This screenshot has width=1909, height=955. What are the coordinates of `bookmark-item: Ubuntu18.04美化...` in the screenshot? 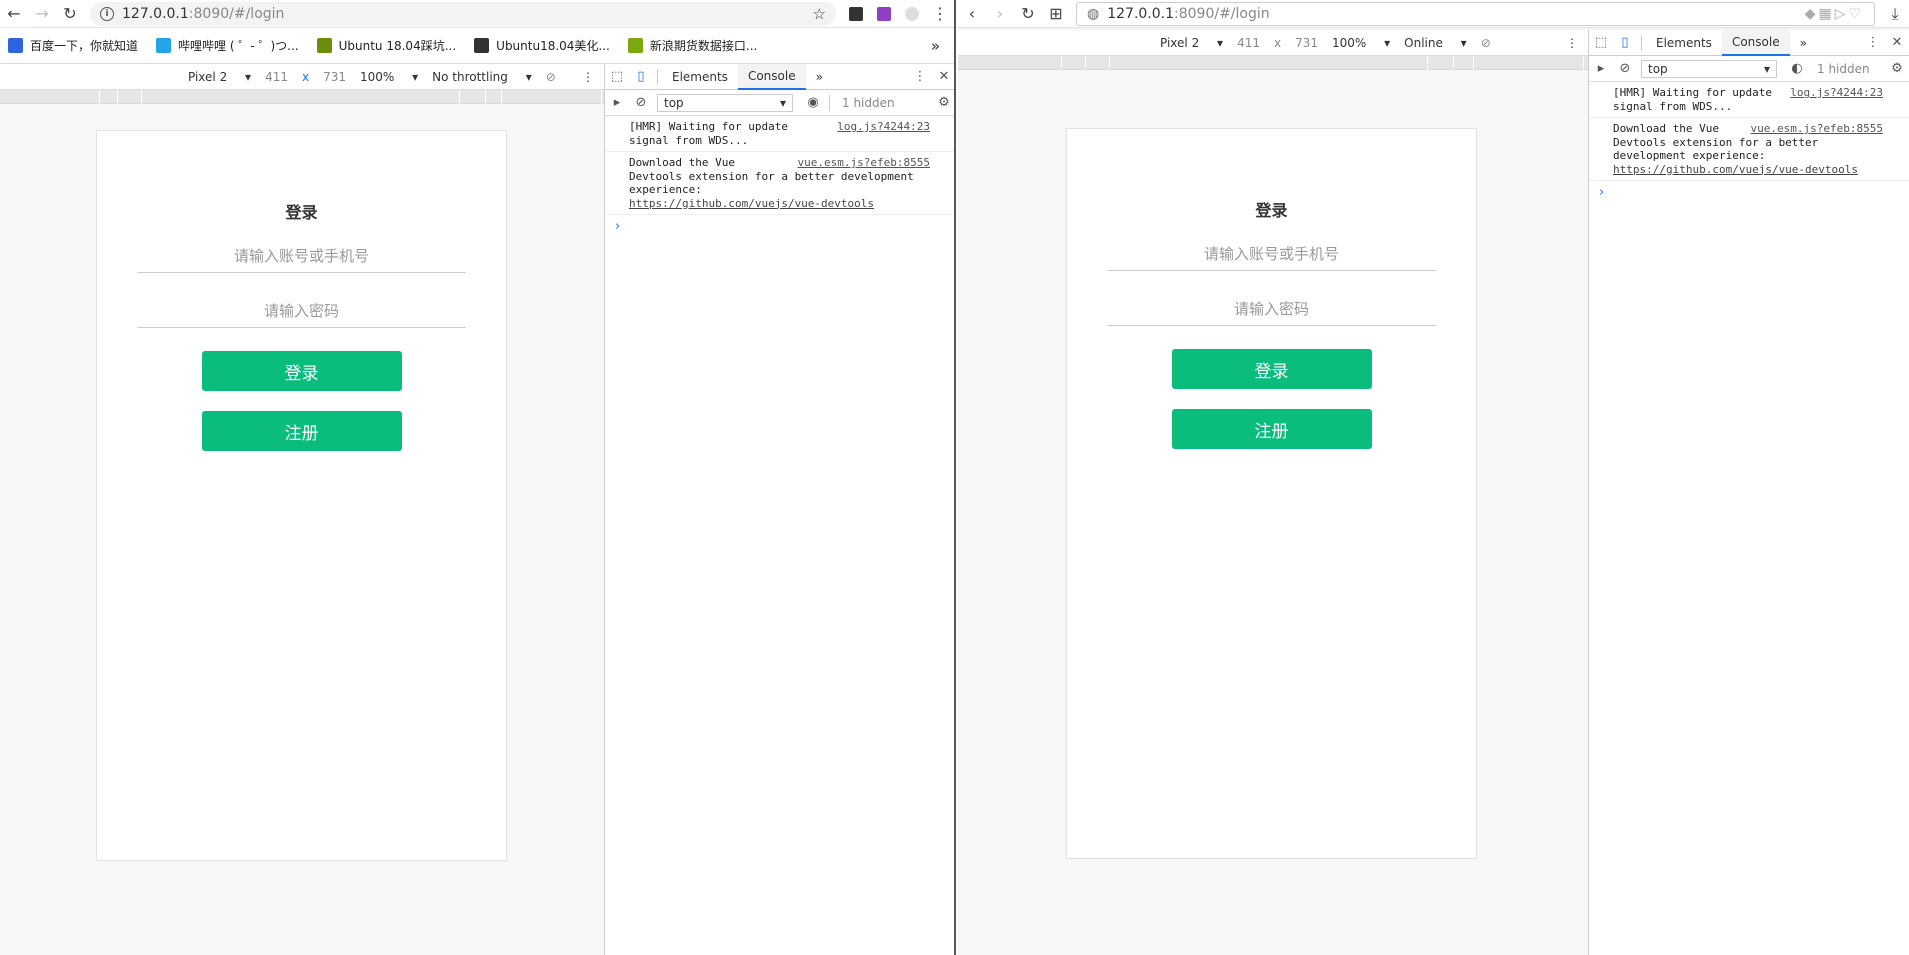 It's located at (542, 45).